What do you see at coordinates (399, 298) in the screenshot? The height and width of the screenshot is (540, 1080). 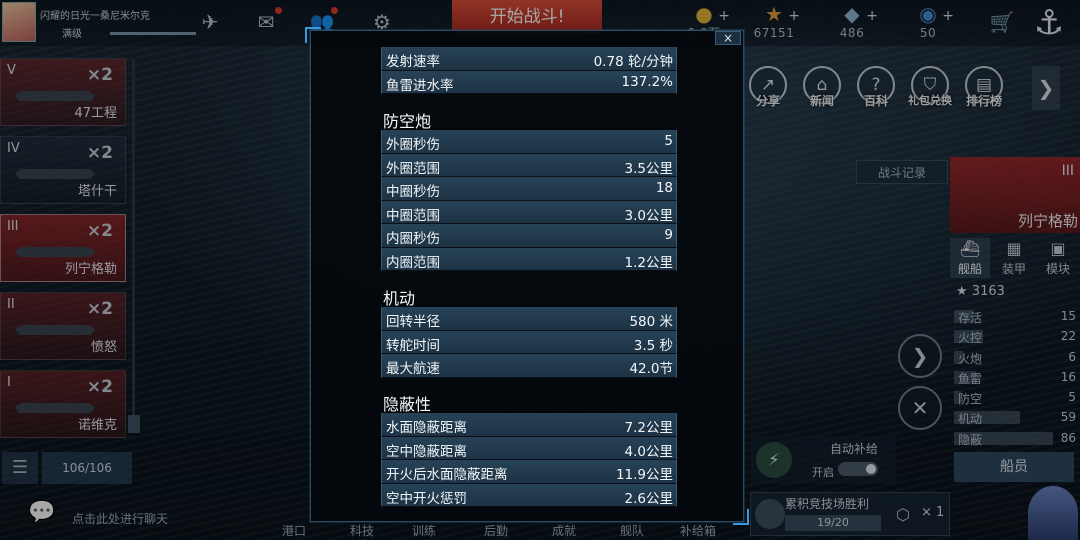 I see `mobility-section-title: 机动` at bounding box center [399, 298].